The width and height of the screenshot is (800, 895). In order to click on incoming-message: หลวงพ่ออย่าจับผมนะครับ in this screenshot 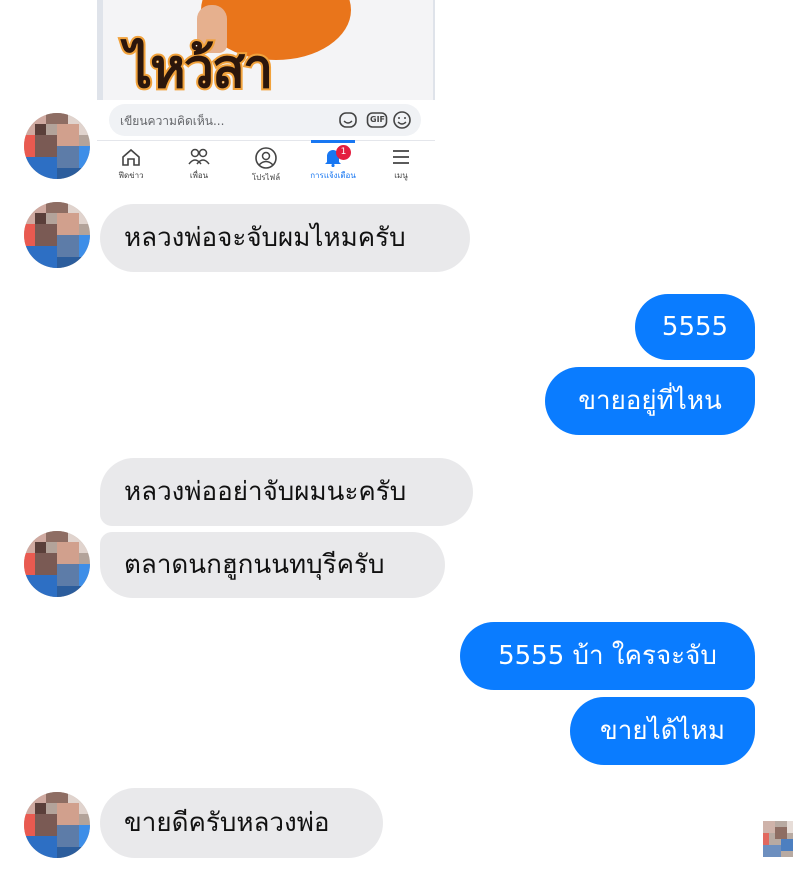, I will do `click(286, 492)`.